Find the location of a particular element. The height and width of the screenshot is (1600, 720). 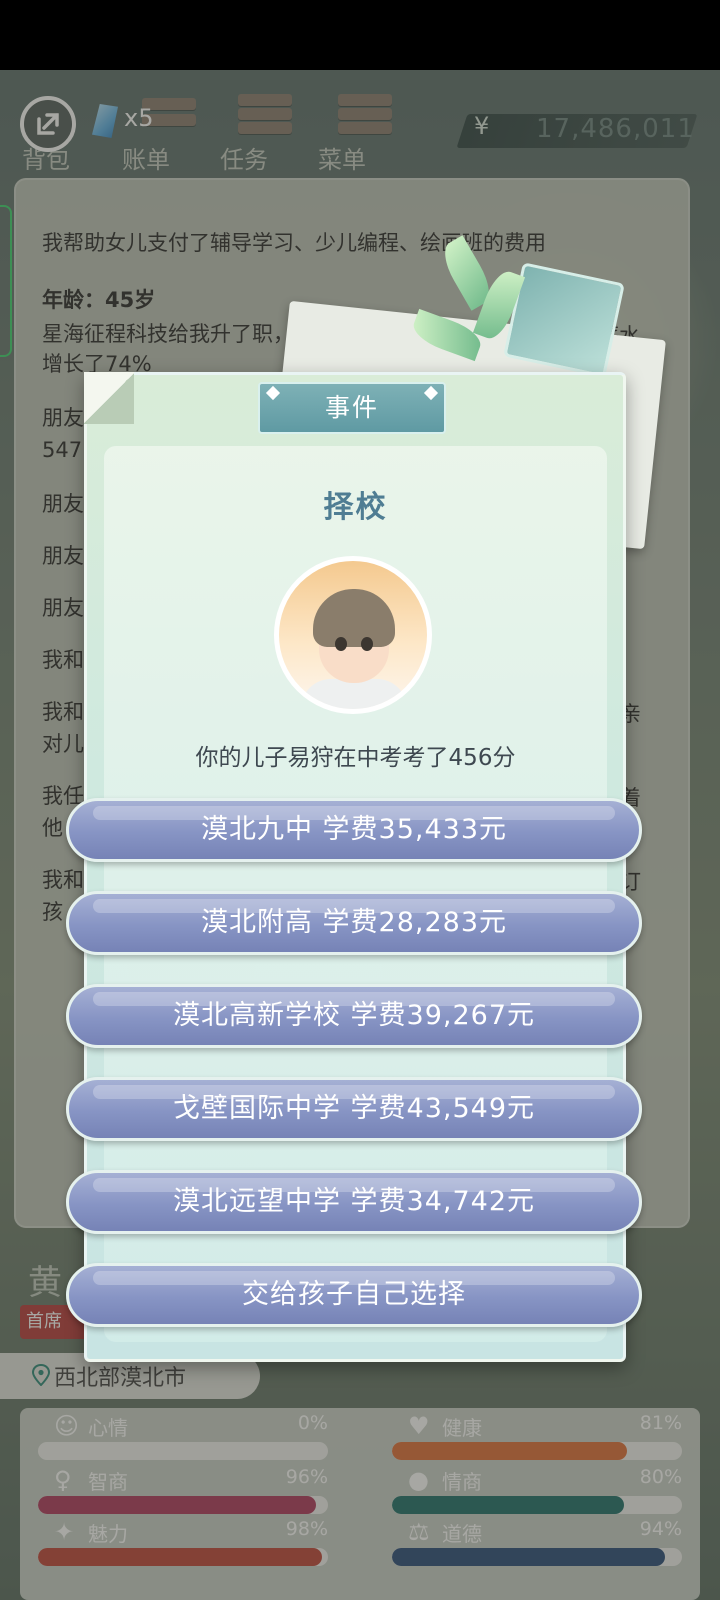

avatar-hair is located at coordinates (354, 618).